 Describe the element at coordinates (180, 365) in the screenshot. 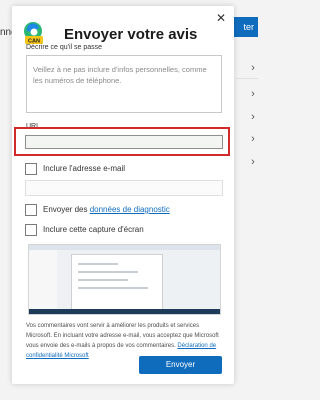

I see `send-button: Envoyer` at that location.